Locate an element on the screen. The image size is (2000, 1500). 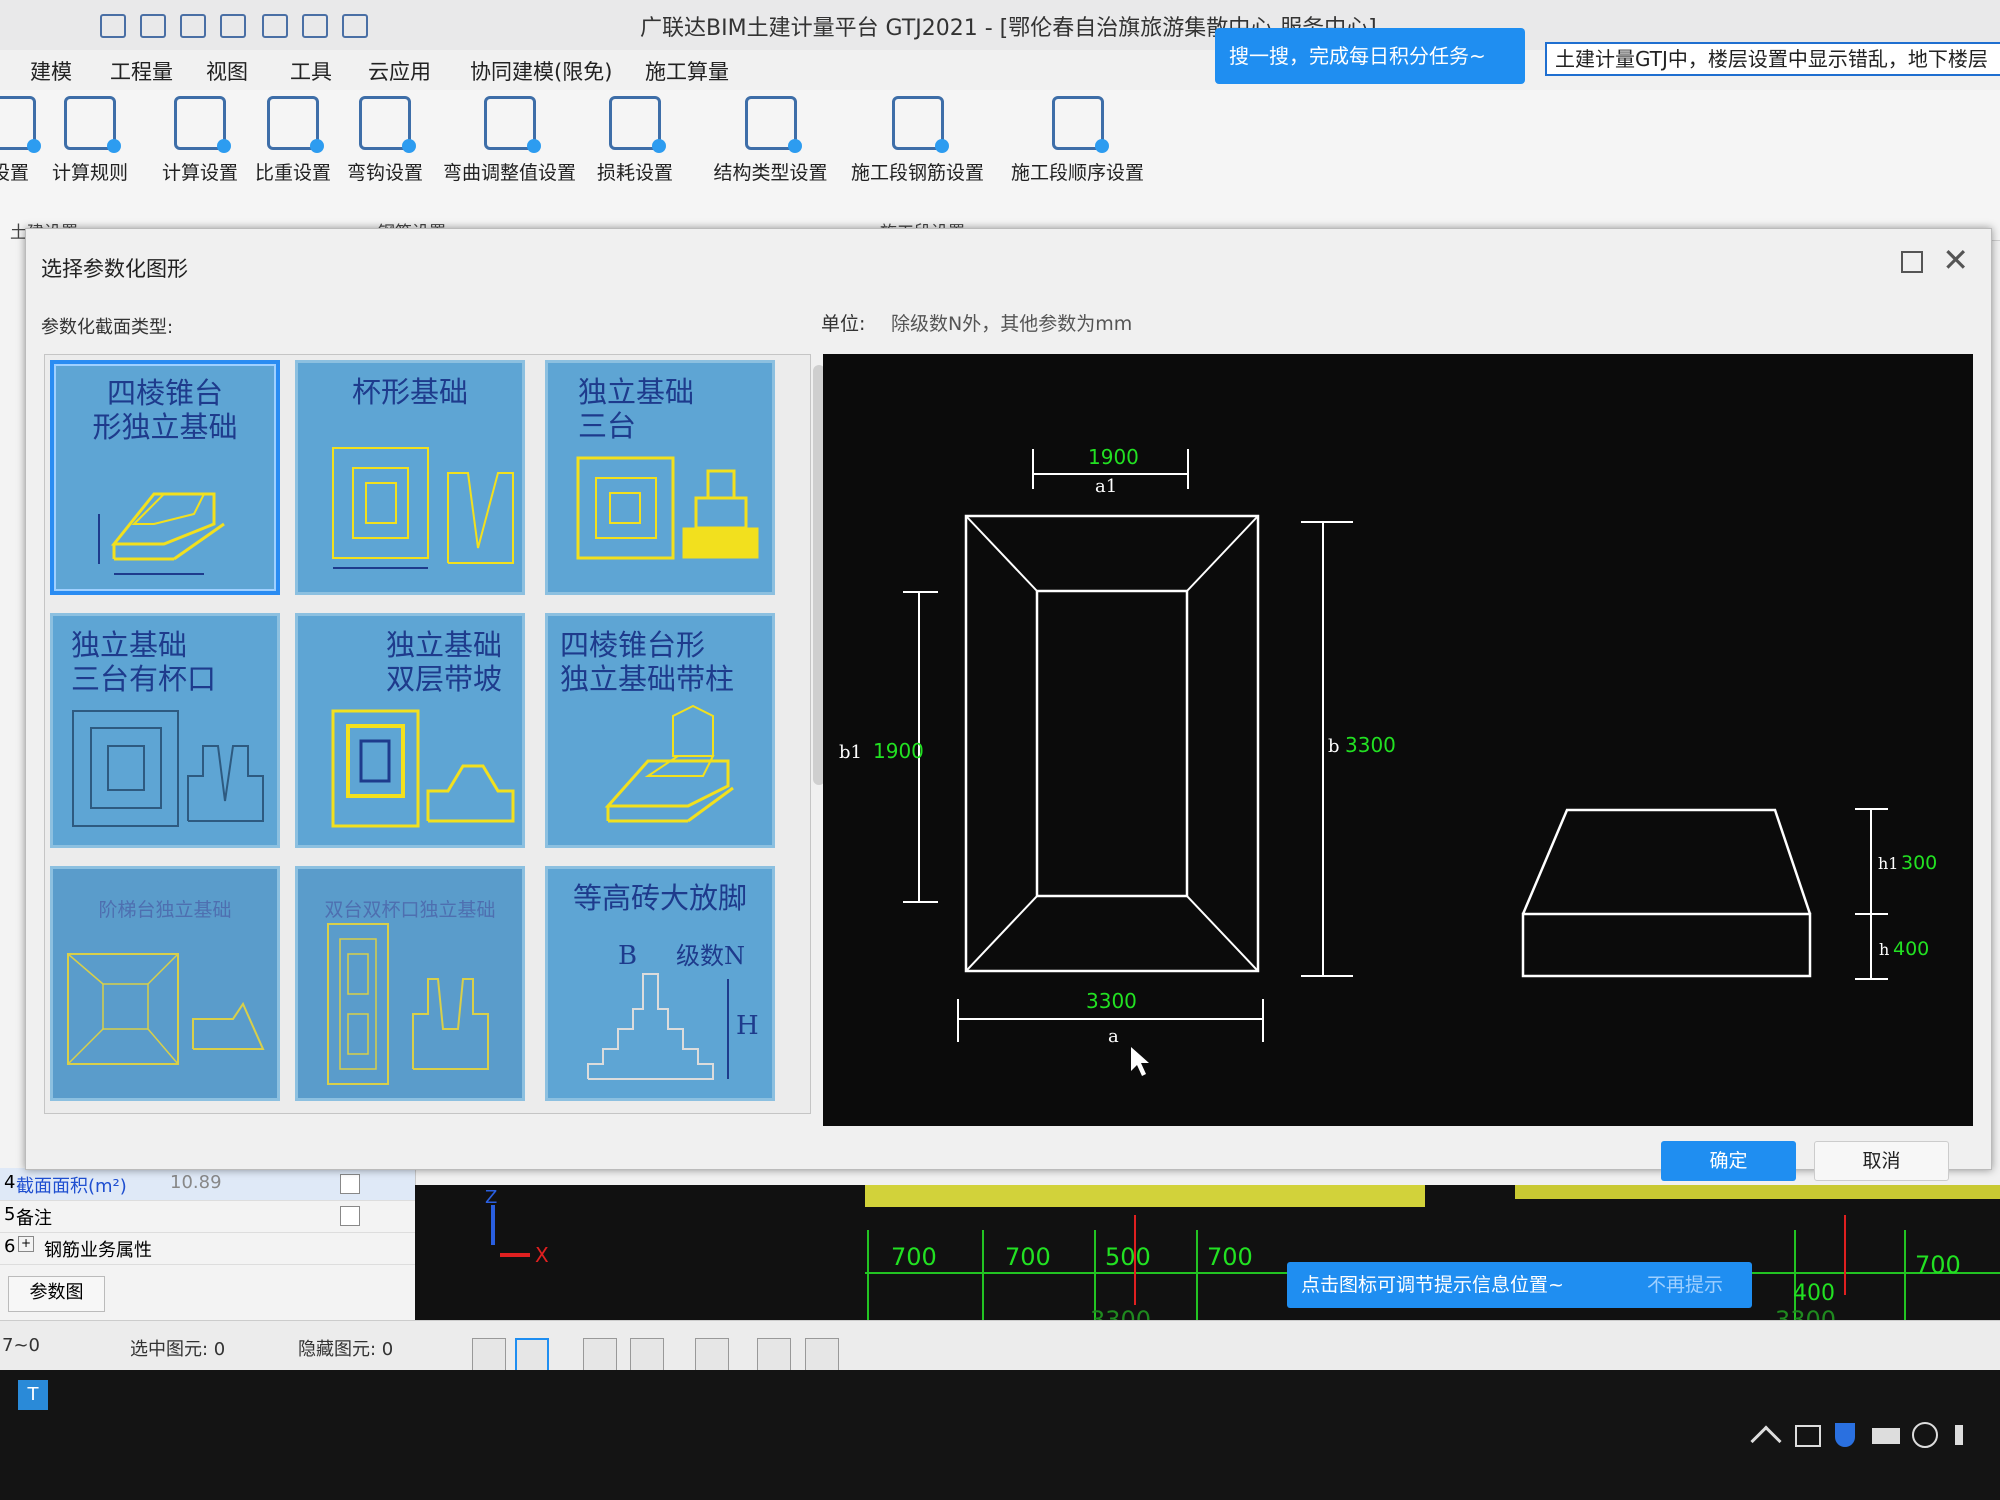
shape-thumb: 独立基础 三台 is located at coordinates (660, 477).